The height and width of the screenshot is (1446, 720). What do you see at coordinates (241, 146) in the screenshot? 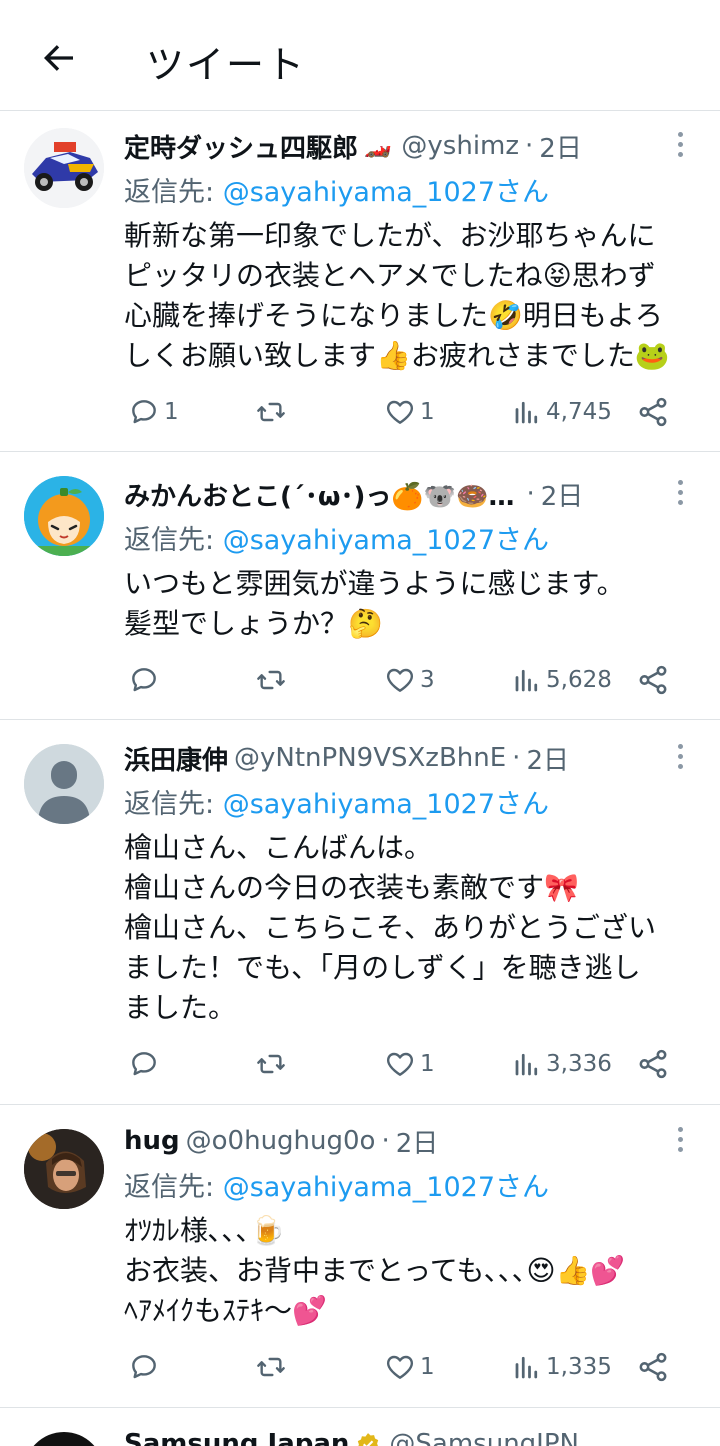
I see `display-name: 定時ダッシュ四駆郎` at bounding box center [241, 146].